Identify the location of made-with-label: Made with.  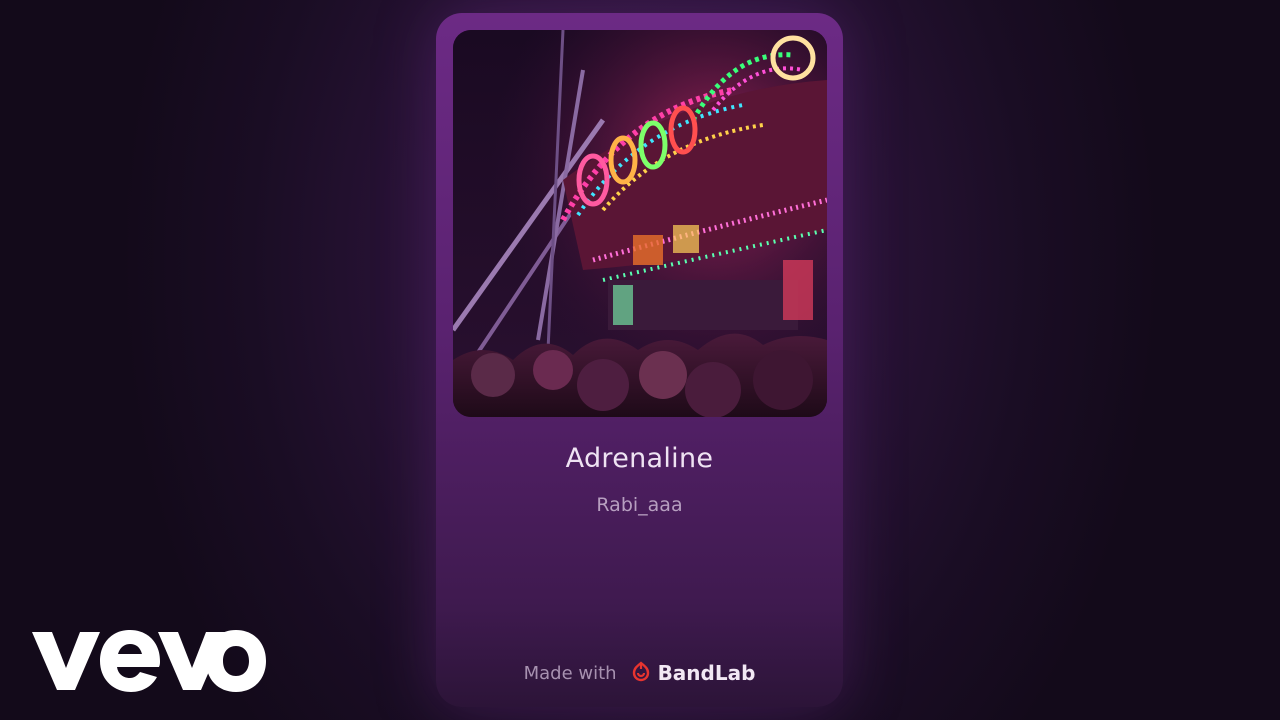
(570, 673).